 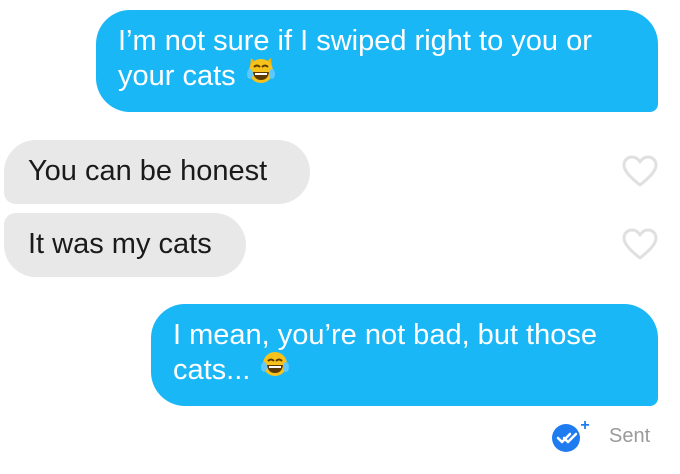 I want to click on message-text: You can be honest, so click(x=148, y=171).